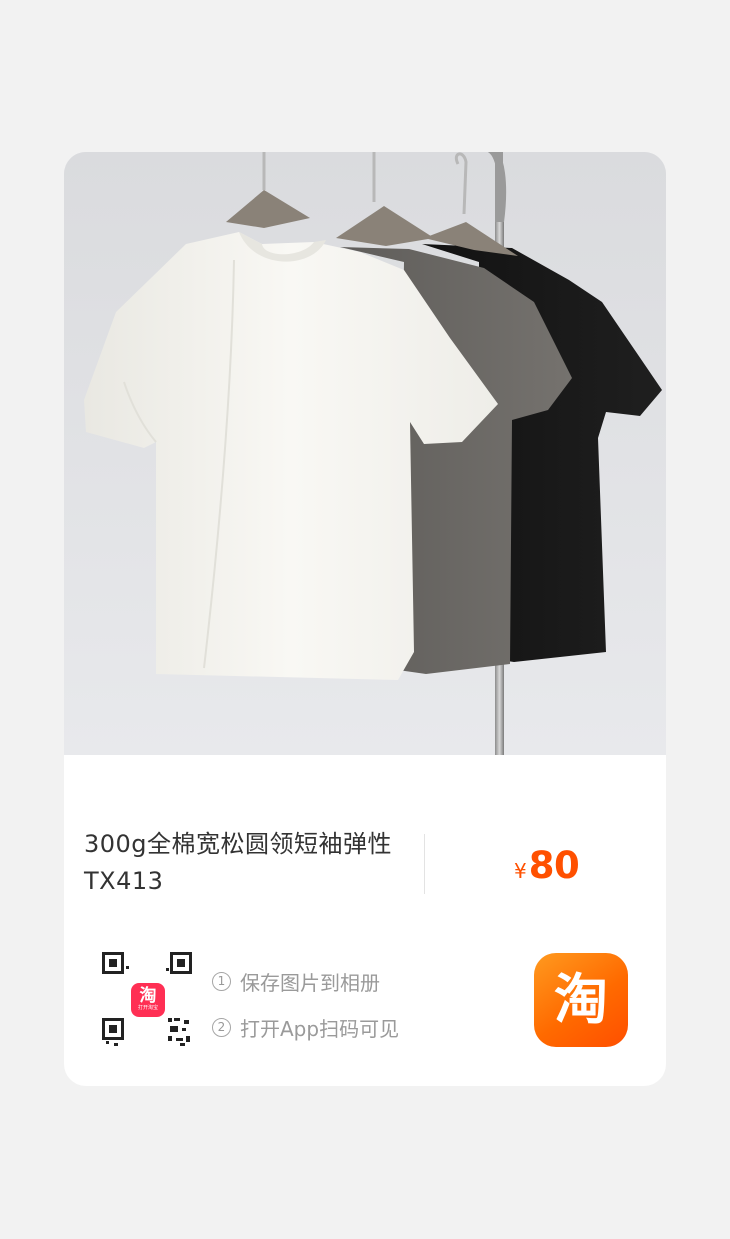 The height and width of the screenshot is (1239, 730). I want to click on qr-code: 淘 打开淘宝, so click(147, 1000).